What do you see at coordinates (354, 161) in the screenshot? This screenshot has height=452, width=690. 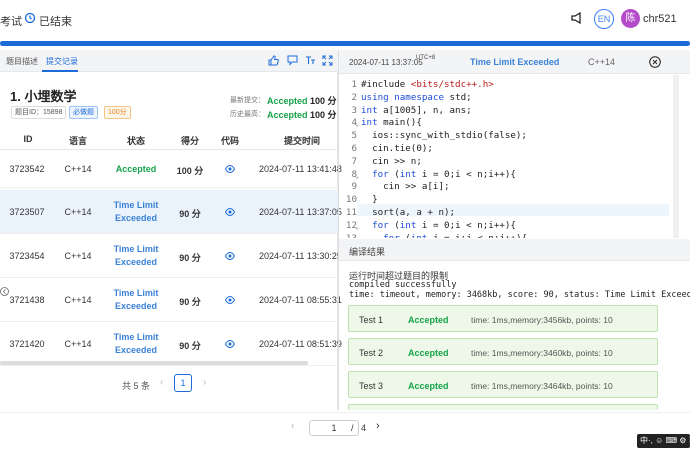 I see `line-number: 7` at bounding box center [354, 161].